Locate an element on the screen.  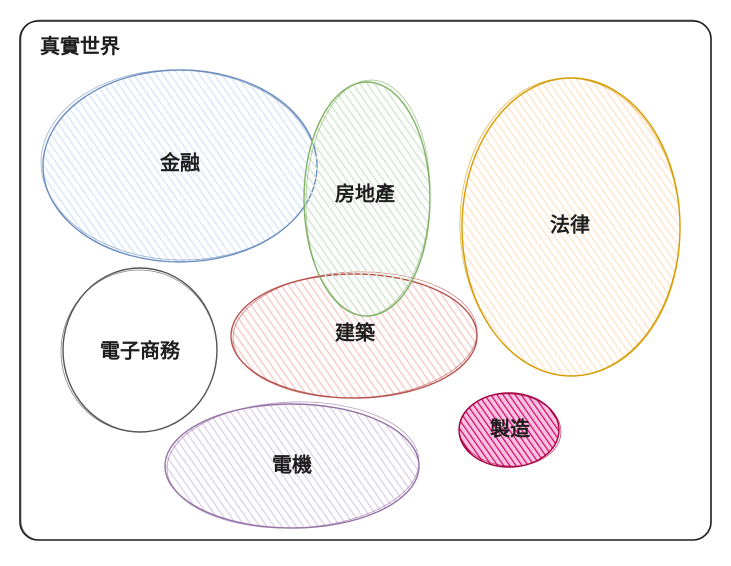
bubble-electrical-label: 電機 is located at coordinates (292, 465).